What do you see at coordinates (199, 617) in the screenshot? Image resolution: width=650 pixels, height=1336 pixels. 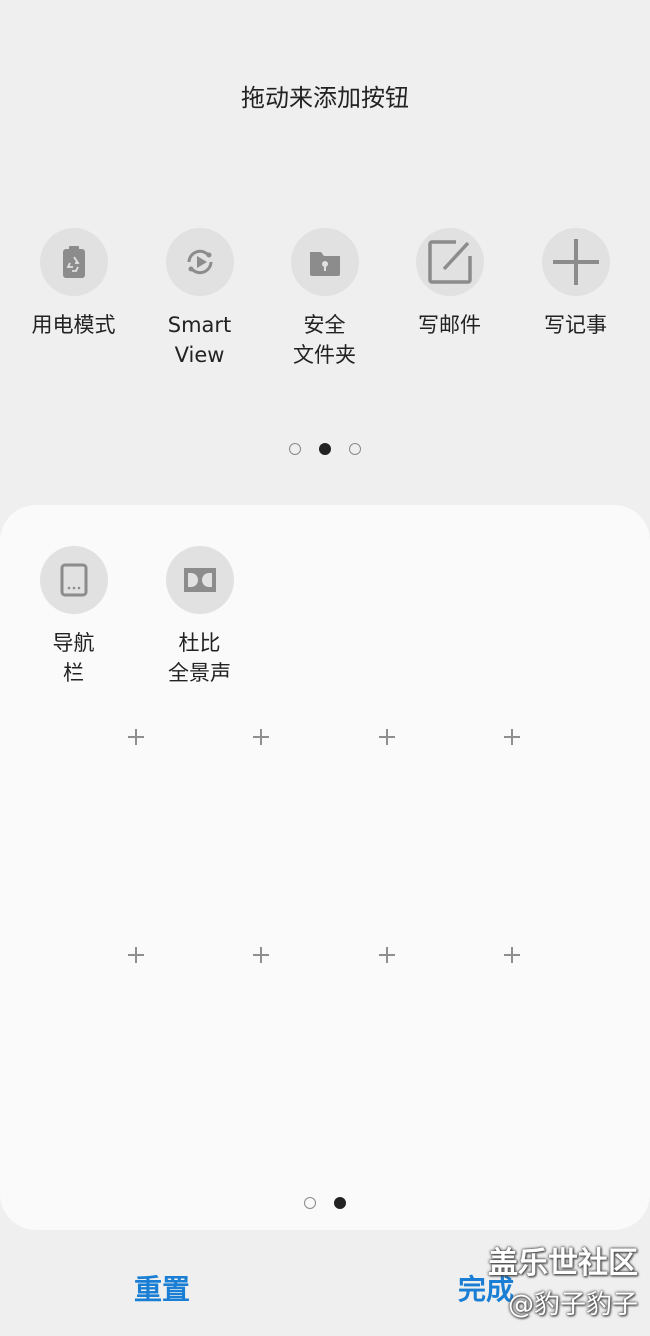 I see `tile-dolby-atmos: 杜比 全景声` at bounding box center [199, 617].